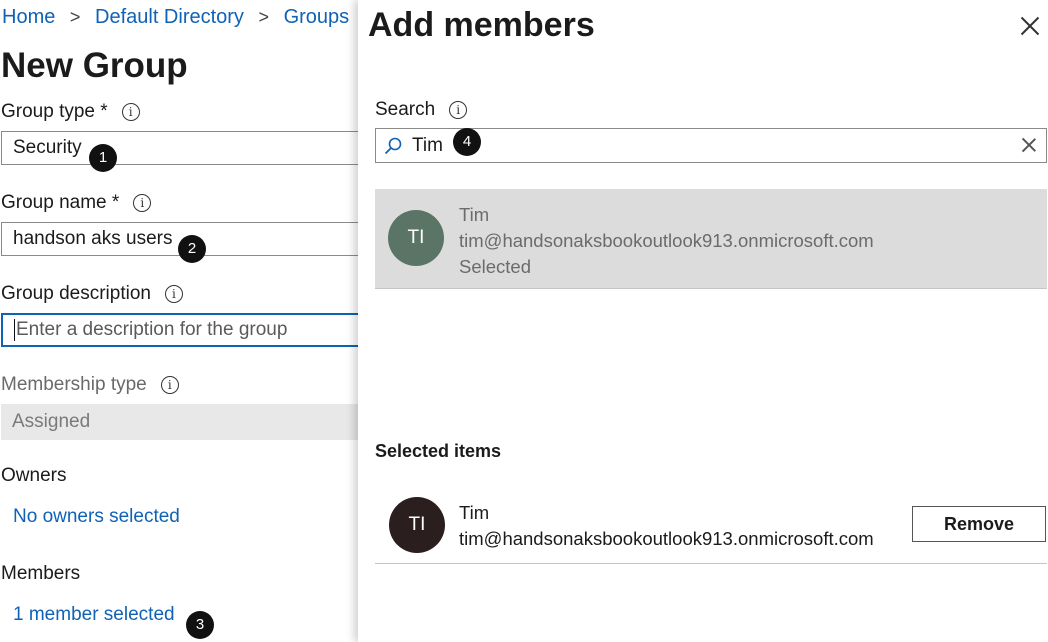 Image resolution: width=1048 pixels, height=642 pixels. I want to click on clear-icon, so click(1029, 145).